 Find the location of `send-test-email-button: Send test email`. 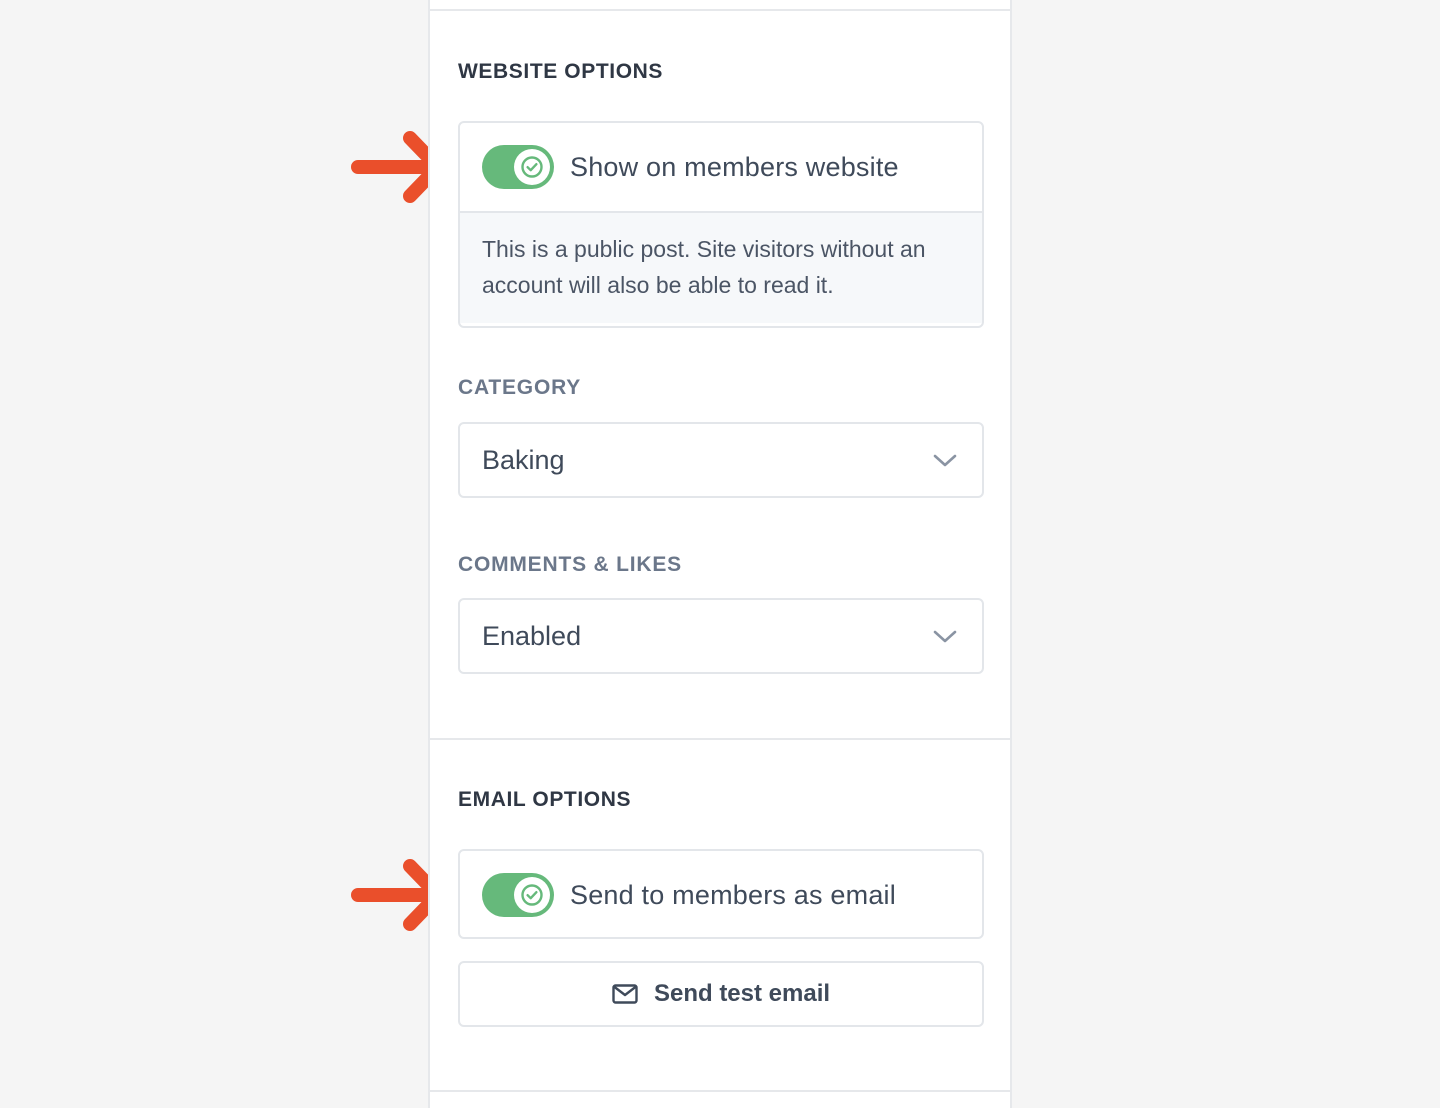

send-test-email-button: Send test email is located at coordinates (721, 994).